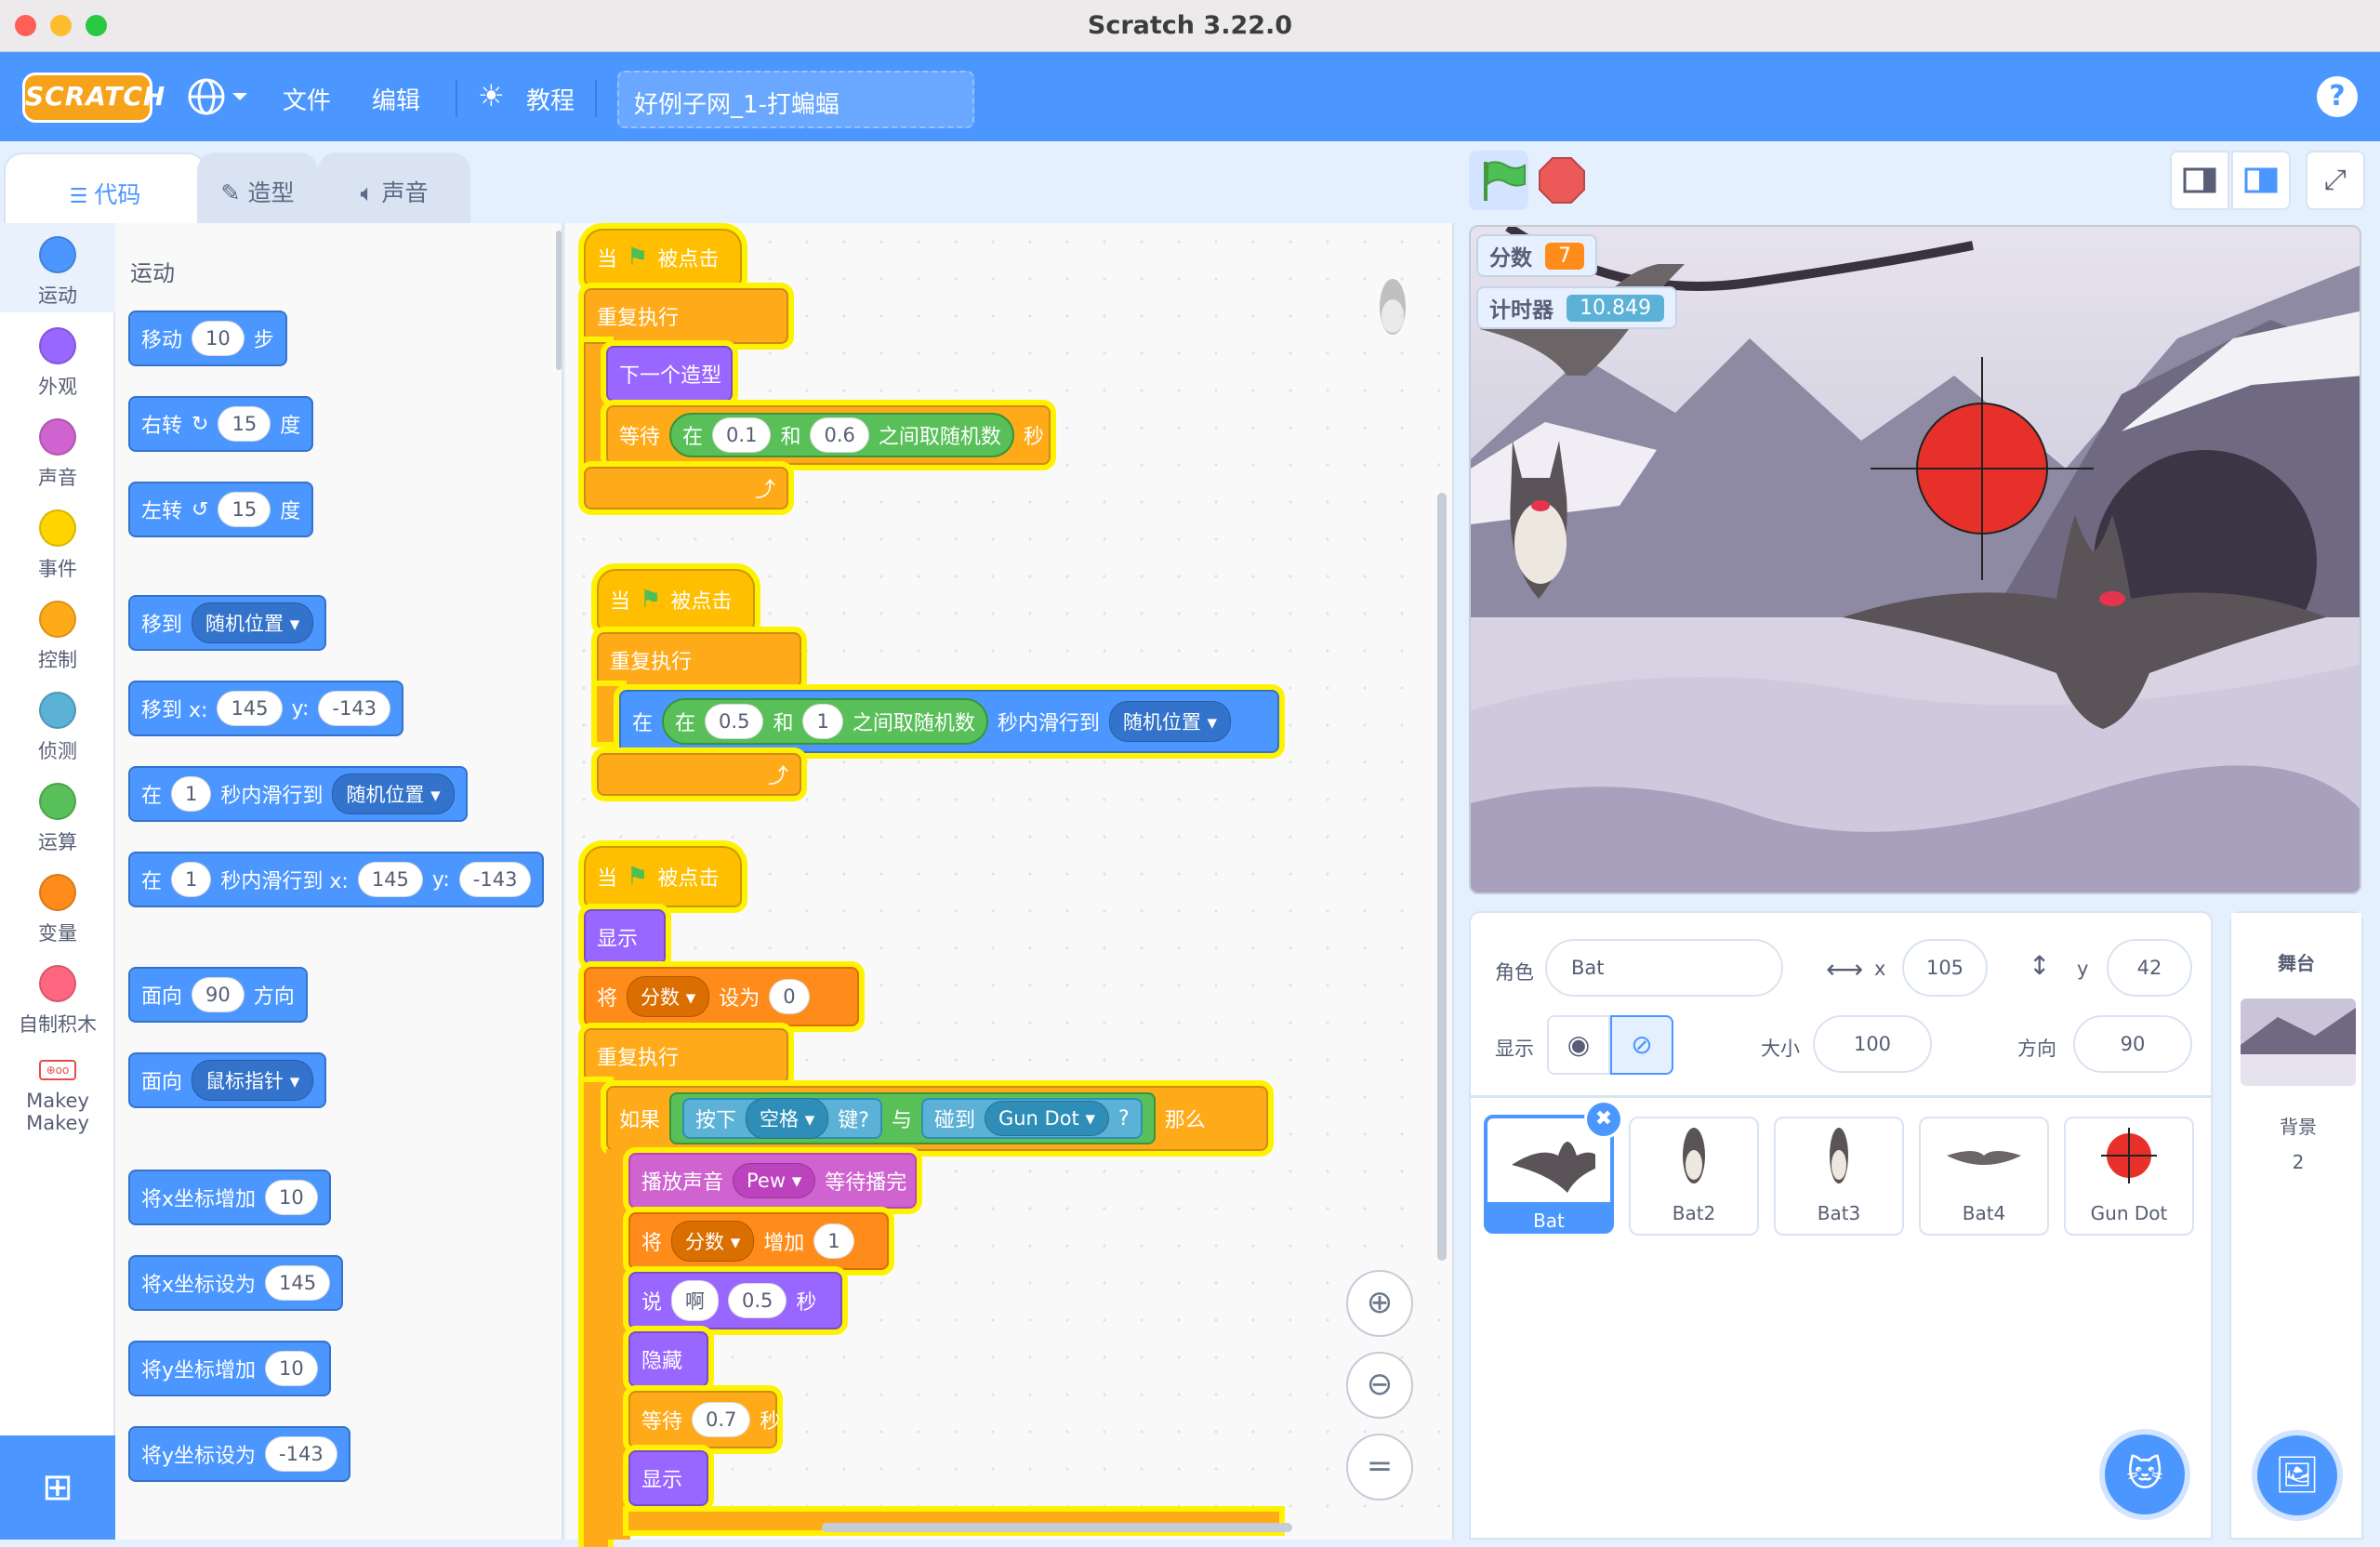 Image resolution: width=2380 pixels, height=1547 pixels. I want to click on block-point-direction: 面向 90 方向, so click(218, 995).